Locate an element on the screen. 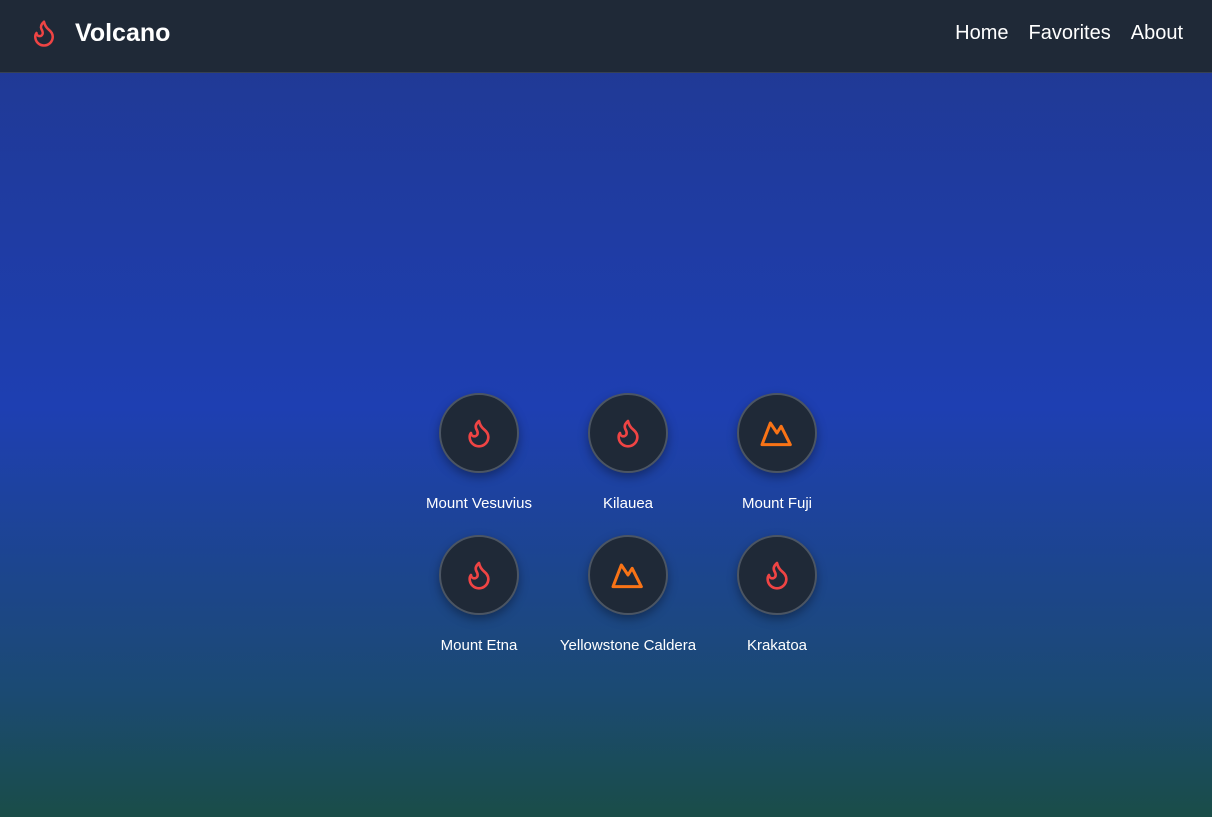 The height and width of the screenshot is (817, 1212). volcano-tile-mount-etna: Mount Etna is located at coordinates (479, 595).